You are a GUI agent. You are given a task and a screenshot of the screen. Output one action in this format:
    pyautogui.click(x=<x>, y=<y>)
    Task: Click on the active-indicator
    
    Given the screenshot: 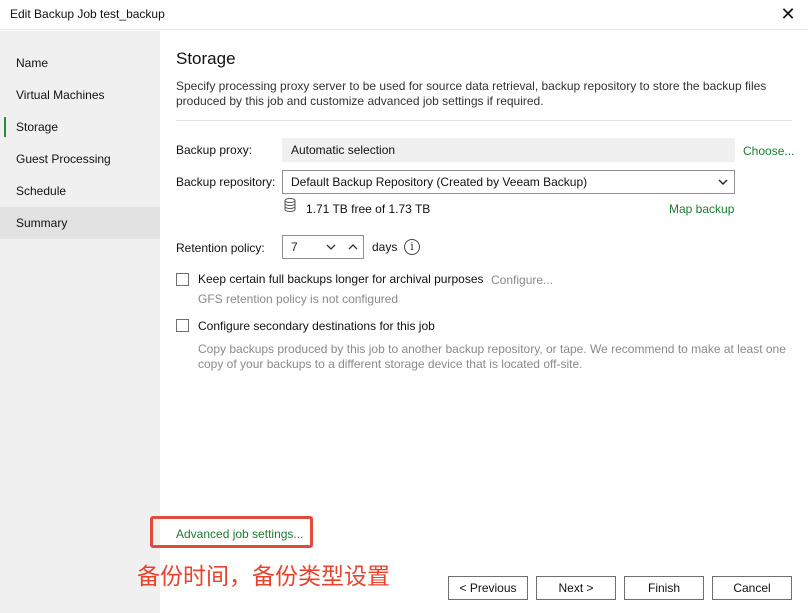 What is the action you would take?
    pyautogui.click(x=5, y=127)
    